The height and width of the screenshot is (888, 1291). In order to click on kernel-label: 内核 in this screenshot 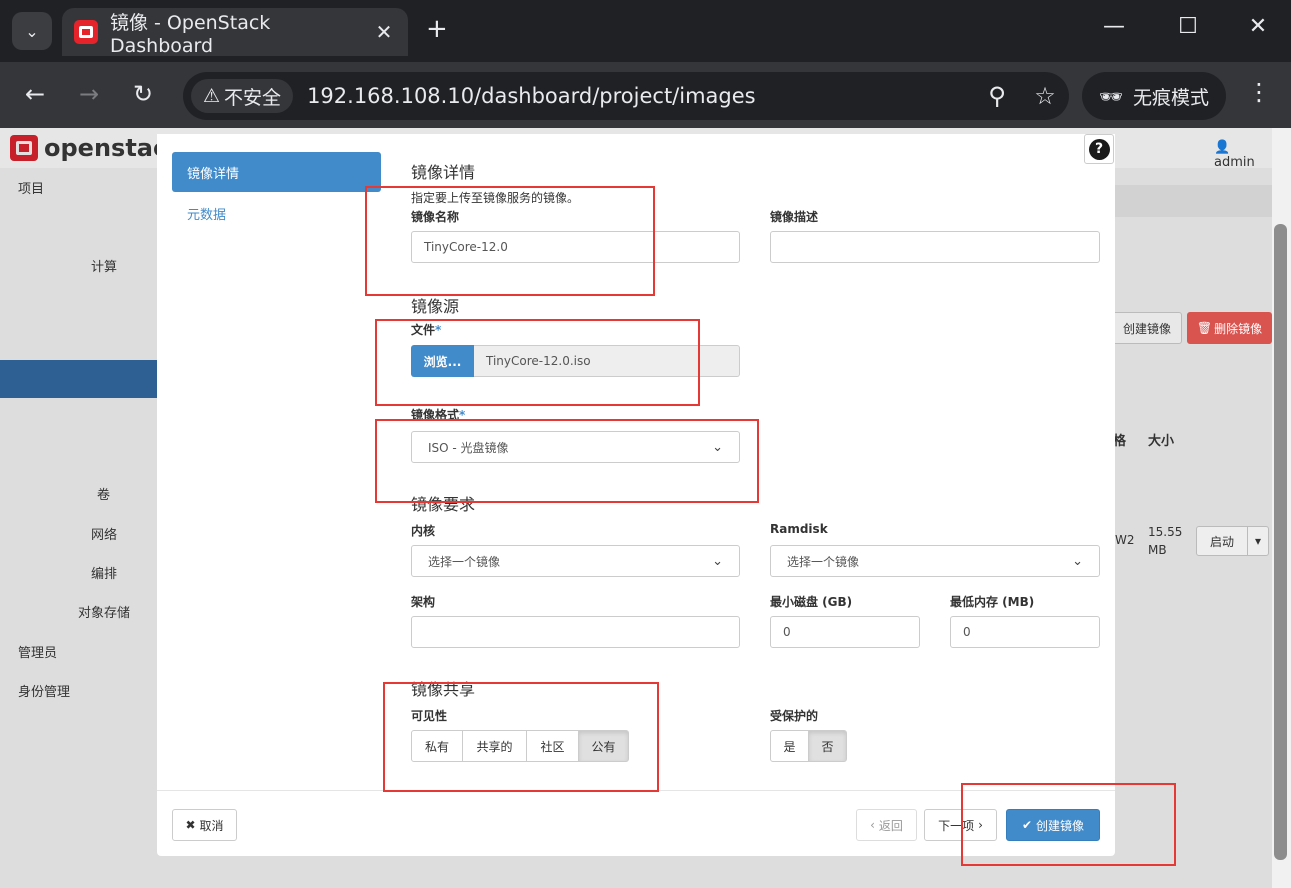, I will do `click(423, 531)`.